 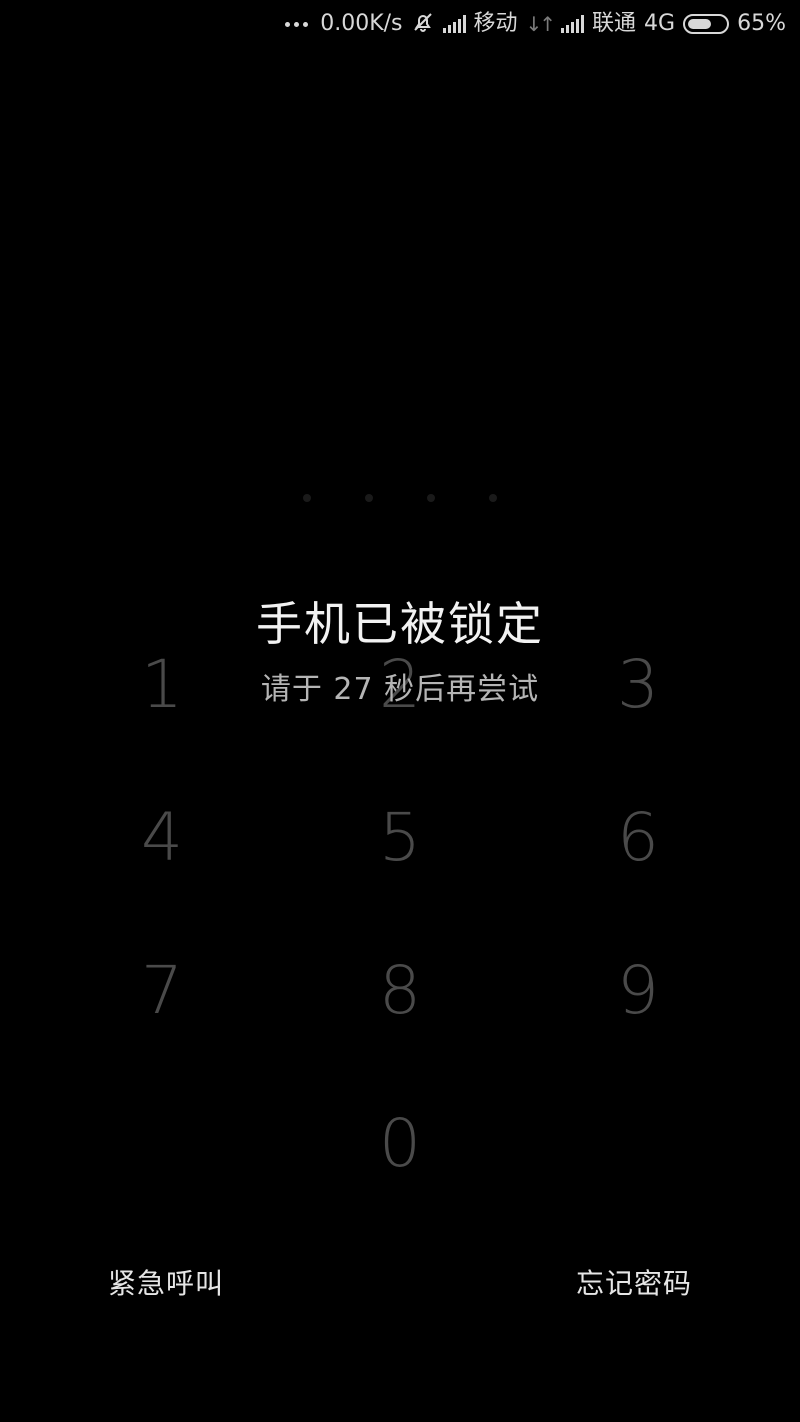 What do you see at coordinates (400, 689) in the screenshot?
I see `lock-countdown: 请于 27 秒后再尝试` at bounding box center [400, 689].